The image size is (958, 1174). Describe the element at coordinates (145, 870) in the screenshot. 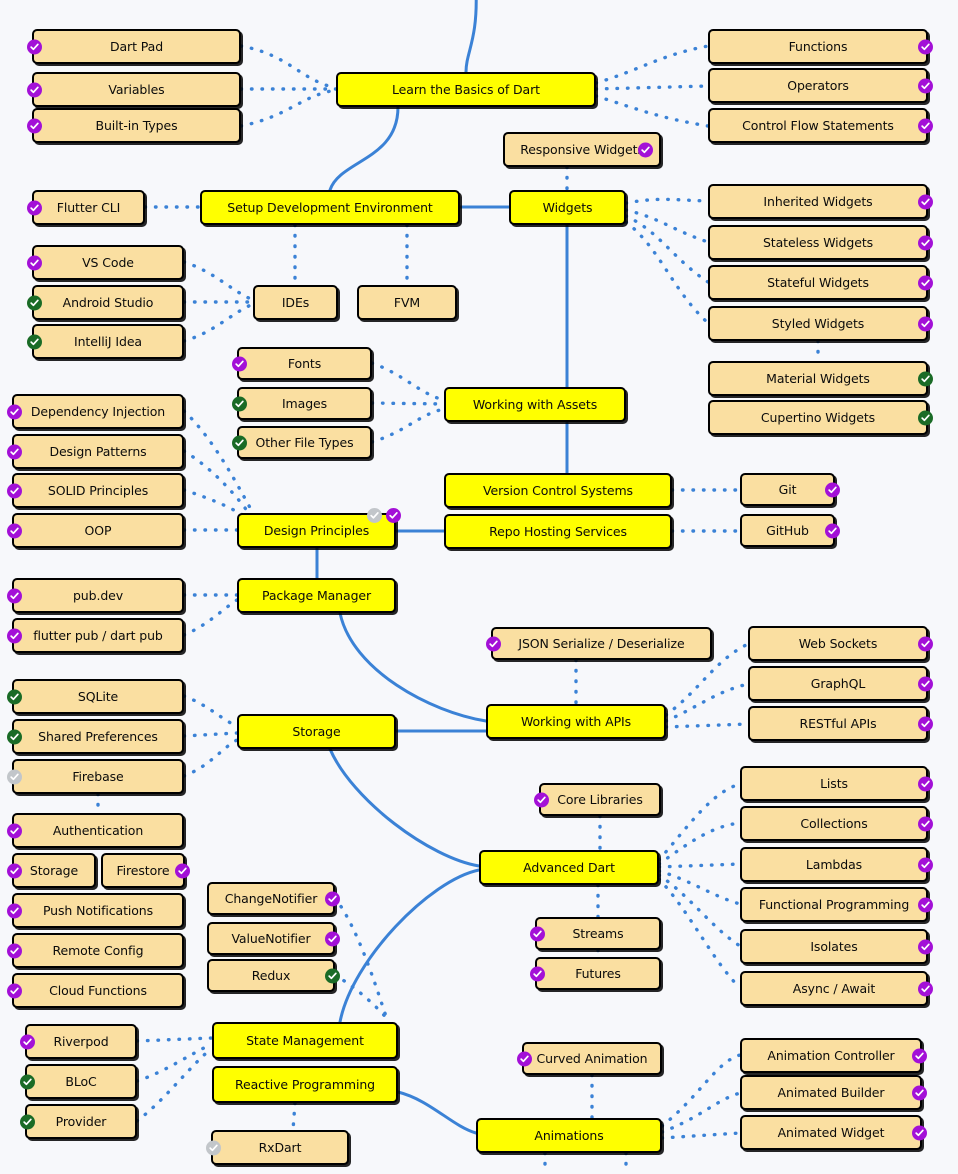

I see `node-firestore: Firestore` at that location.